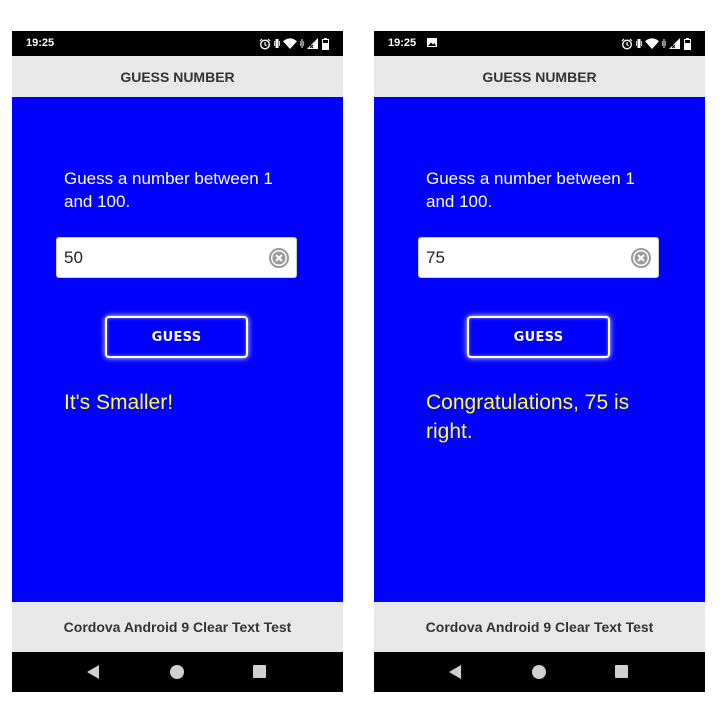 This screenshot has height=723, width=720. Describe the element at coordinates (528, 417) in the screenshot. I see `result-message: Congratulations, 75 is right.` at that location.